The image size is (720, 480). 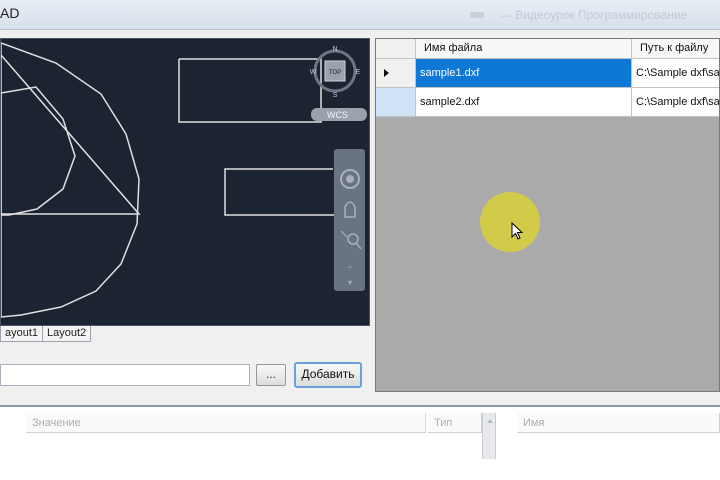 I want to click on stepped-outline, so click(x=250, y=90).